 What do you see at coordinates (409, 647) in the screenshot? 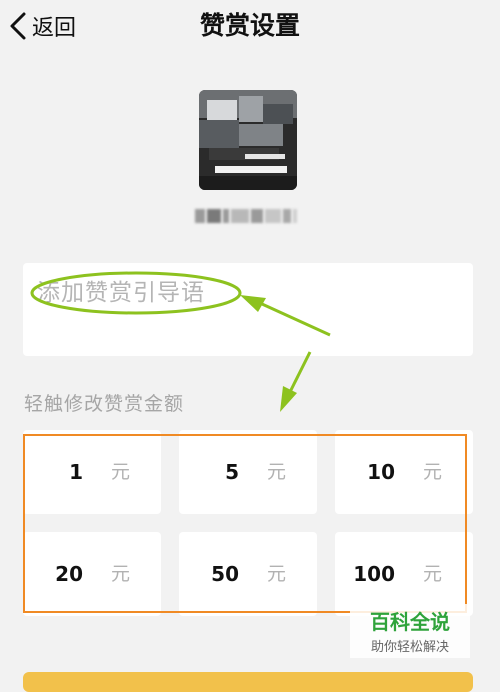
I see `watermark-subtitle: 助你轻松解决` at bounding box center [409, 647].